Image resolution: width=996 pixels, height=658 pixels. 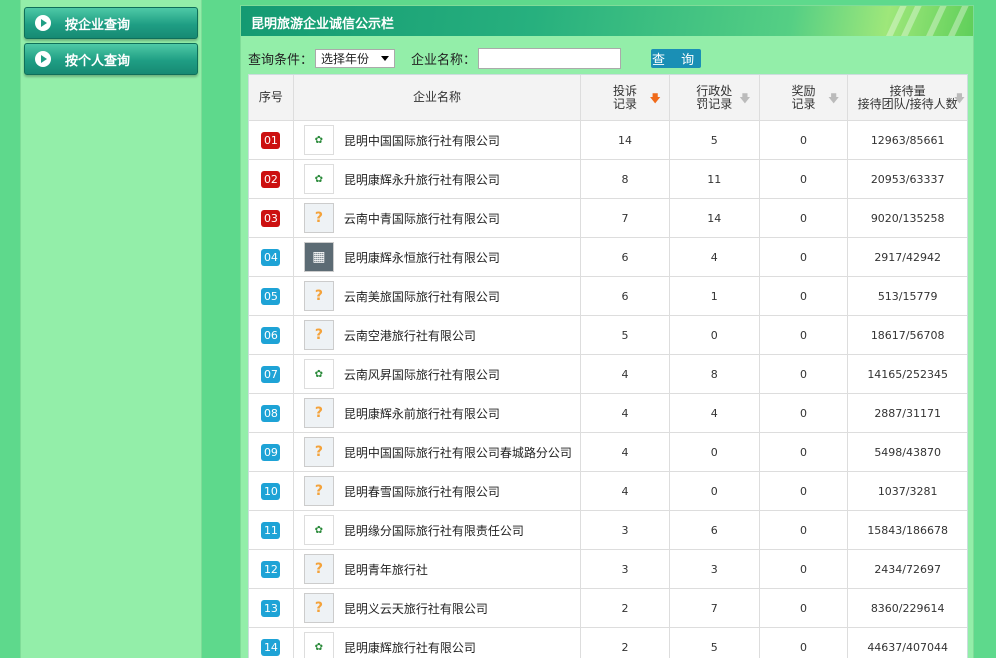 I want to click on year-select: 选择年份, so click(x=355, y=58).